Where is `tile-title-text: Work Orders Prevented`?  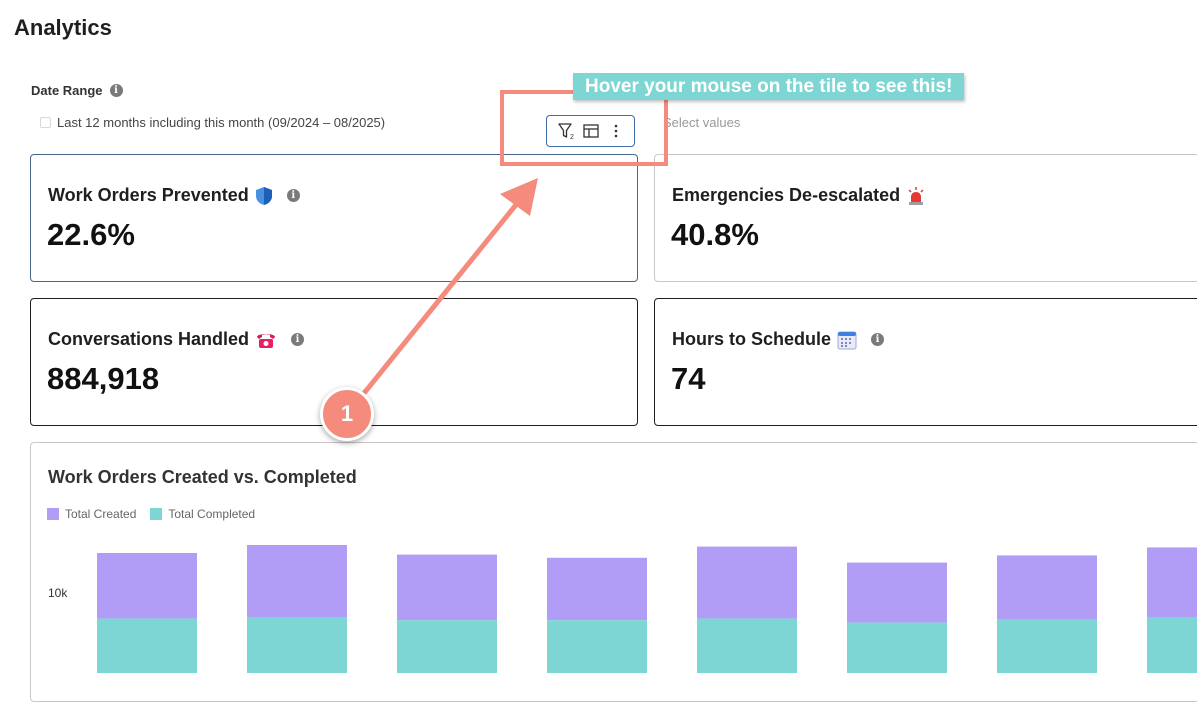
tile-title-text: Work Orders Prevented is located at coordinates (148, 195).